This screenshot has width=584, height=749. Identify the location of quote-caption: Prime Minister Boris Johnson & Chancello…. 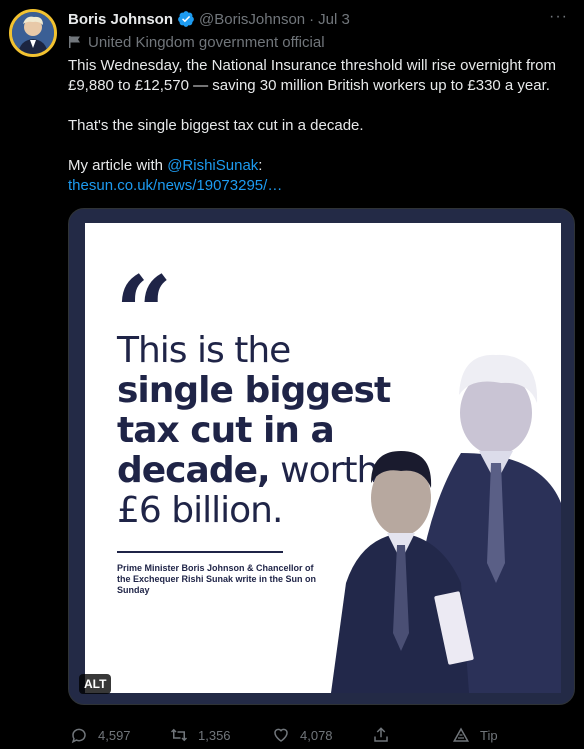
(217, 579).